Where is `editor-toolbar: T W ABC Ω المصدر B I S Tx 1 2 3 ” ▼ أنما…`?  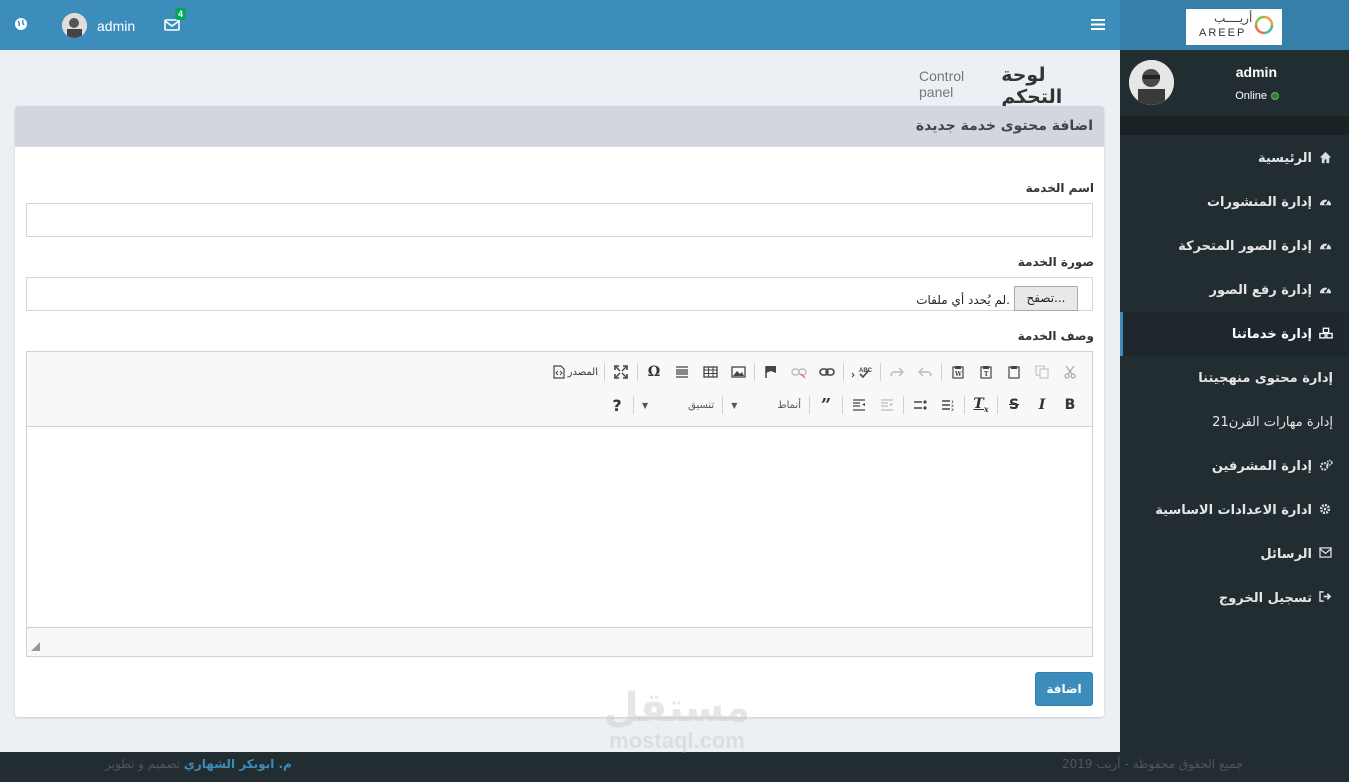 editor-toolbar: T W ABC Ω المصدر B I S Tx 1 2 3 ” ▼ أنما… is located at coordinates (559, 389).